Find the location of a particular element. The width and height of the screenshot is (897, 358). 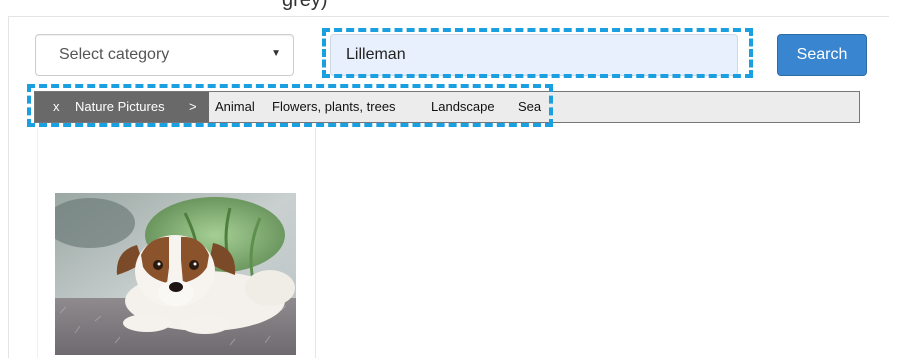

current-category-crumb: x Nature Pictures > is located at coordinates (122, 107).